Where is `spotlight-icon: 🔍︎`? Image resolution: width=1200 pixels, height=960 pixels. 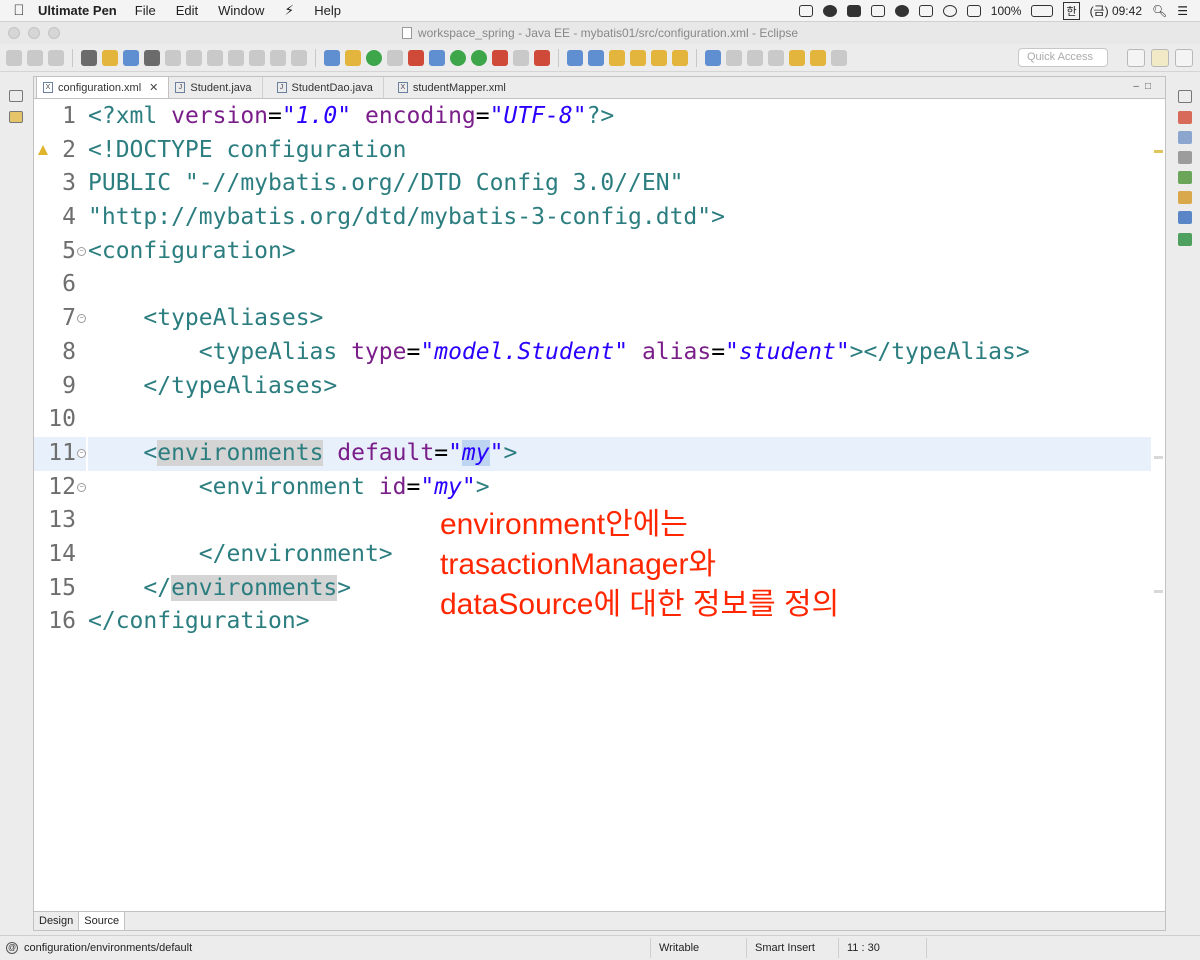 spotlight-icon: 🔍︎ is located at coordinates (1159, 11).